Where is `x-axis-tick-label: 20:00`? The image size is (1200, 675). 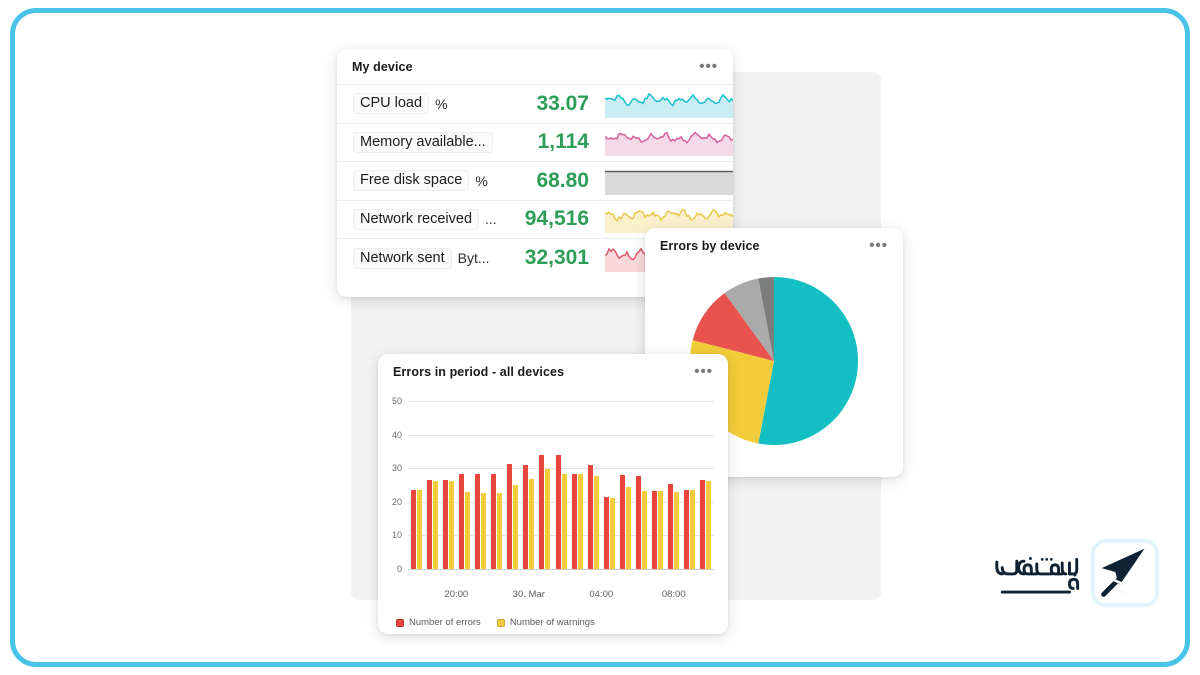 x-axis-tick-label: 20:00 is located at coordinates (456, 594).